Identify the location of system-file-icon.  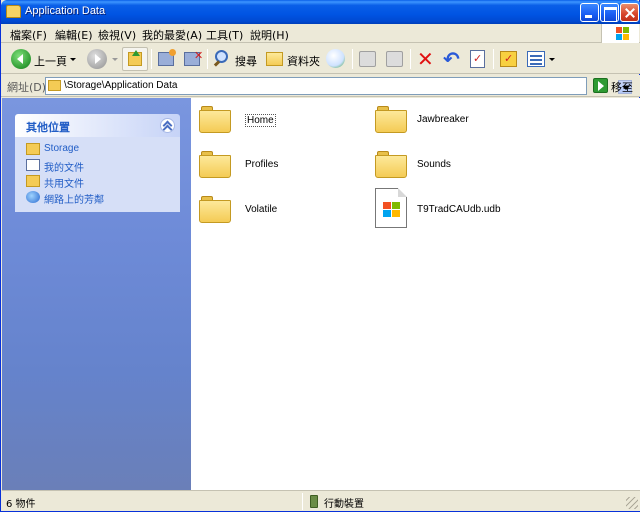
(391, 208).